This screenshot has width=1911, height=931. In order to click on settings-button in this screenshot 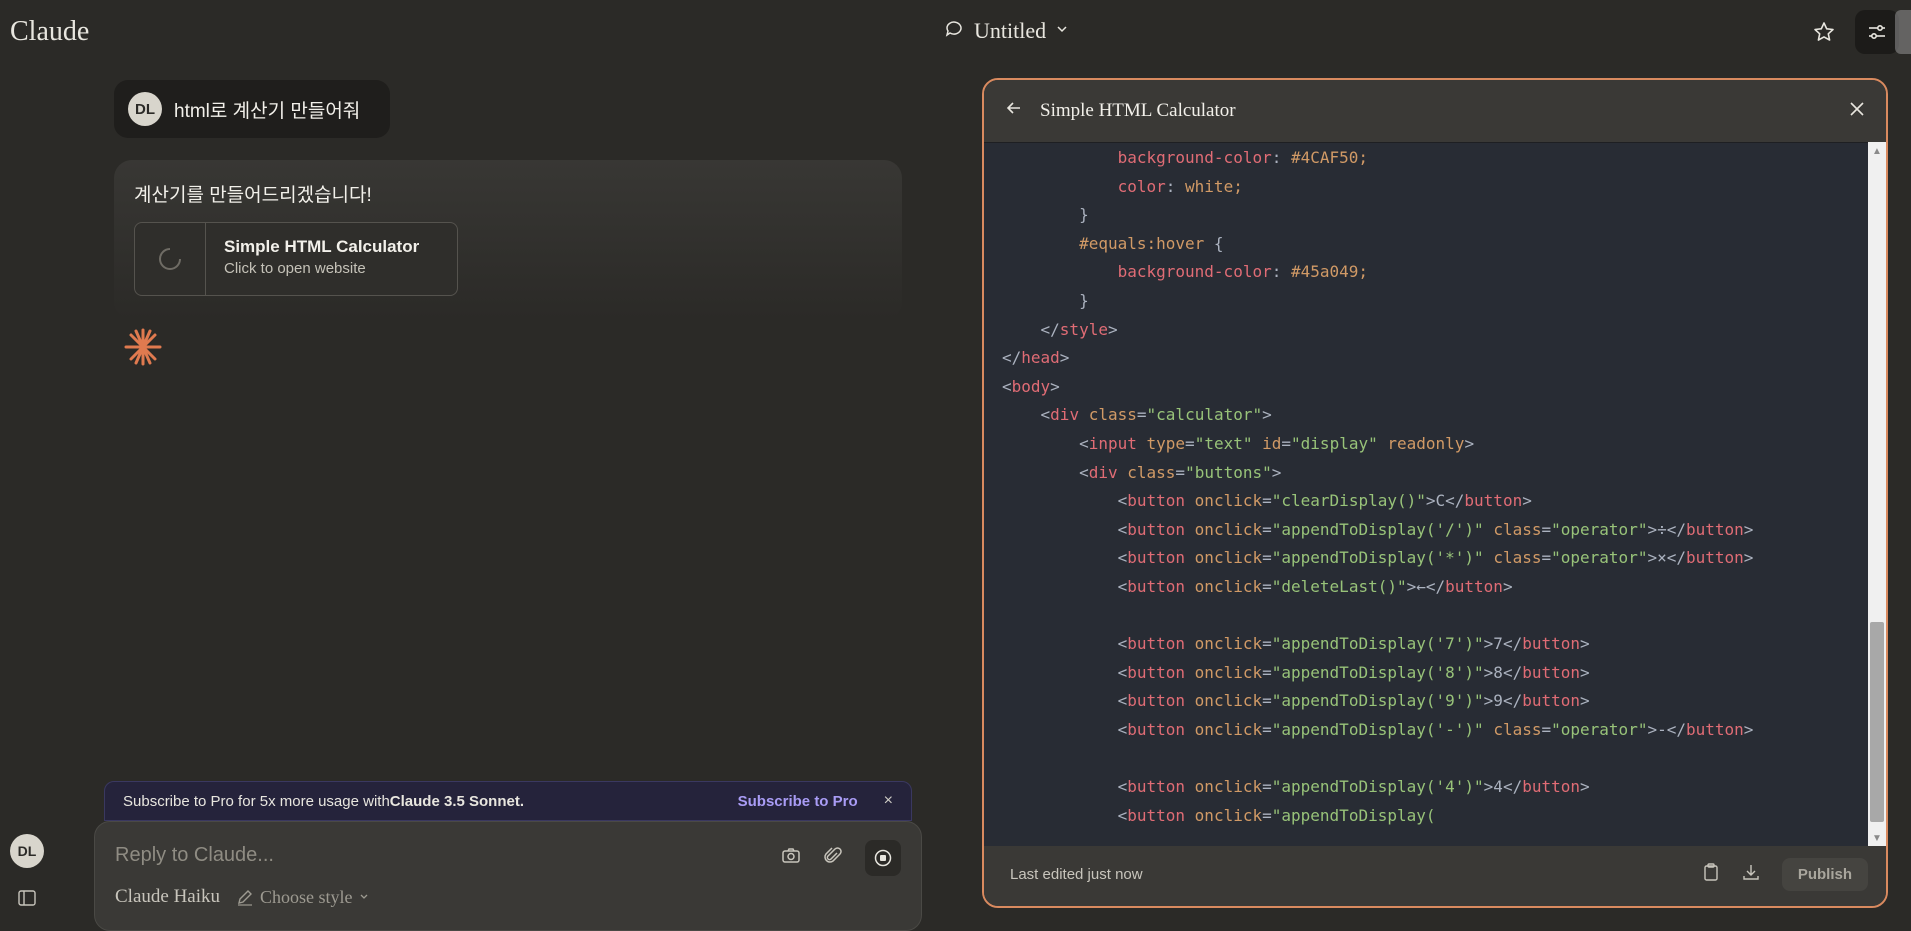, I will do `click(1877, 32)`.